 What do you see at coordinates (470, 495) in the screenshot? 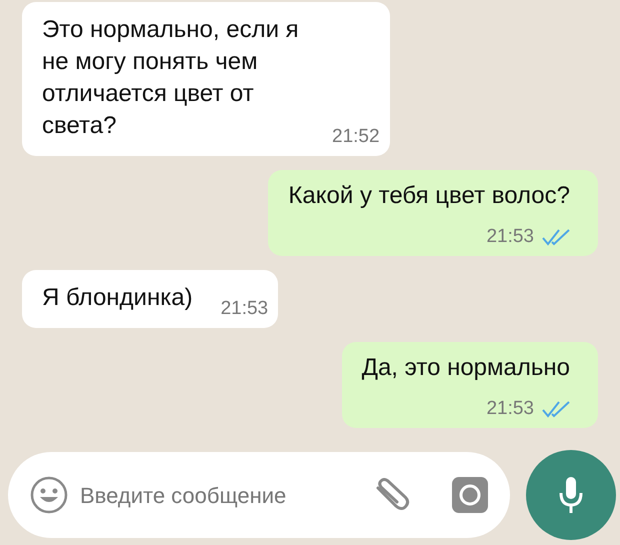
I see `camera-icon` at bounding box center [470, 495].